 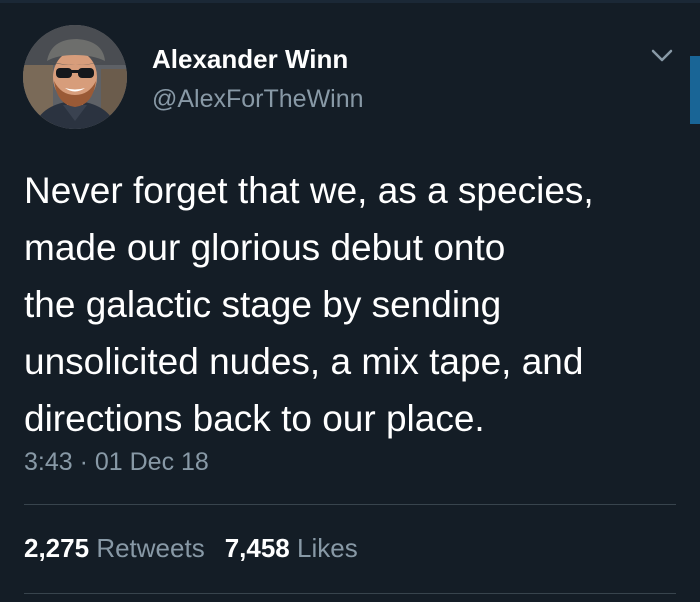 I want to click on retweets-label: Retweets, so click(x=150, y=548).